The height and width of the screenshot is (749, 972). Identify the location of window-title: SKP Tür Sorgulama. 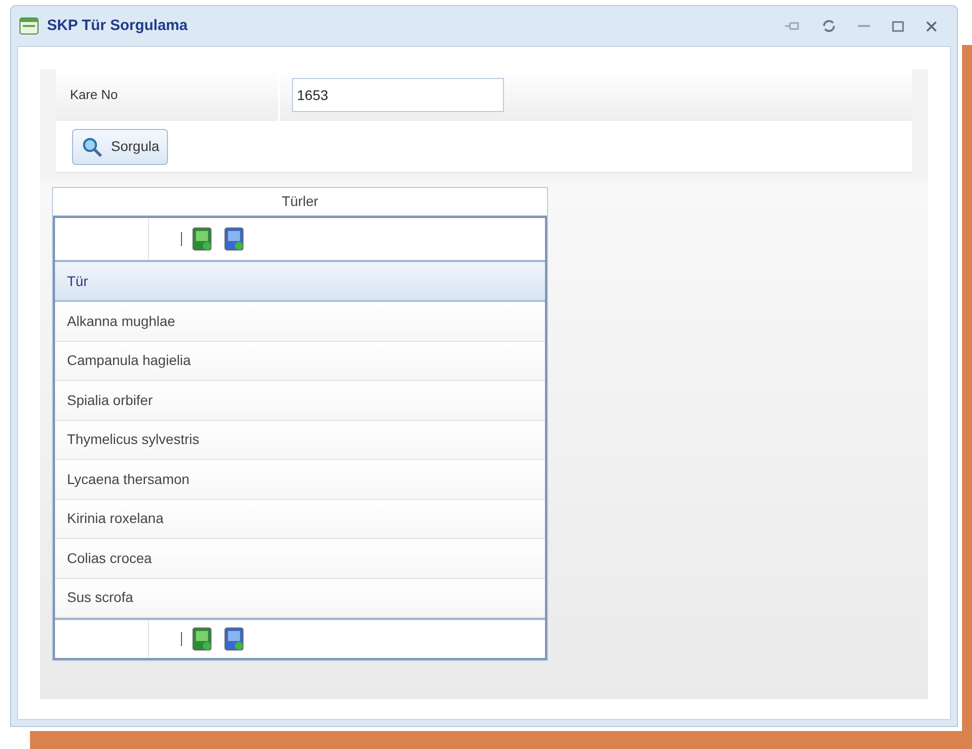
(117, 26).